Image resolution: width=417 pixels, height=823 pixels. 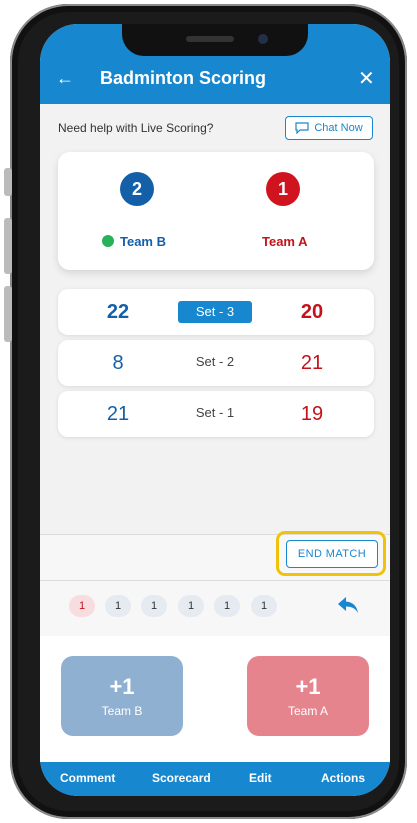 What do you see at coordinates (8, 314) in the screenshot?
I see `volume-down-button` at bounding box center [8, 314].